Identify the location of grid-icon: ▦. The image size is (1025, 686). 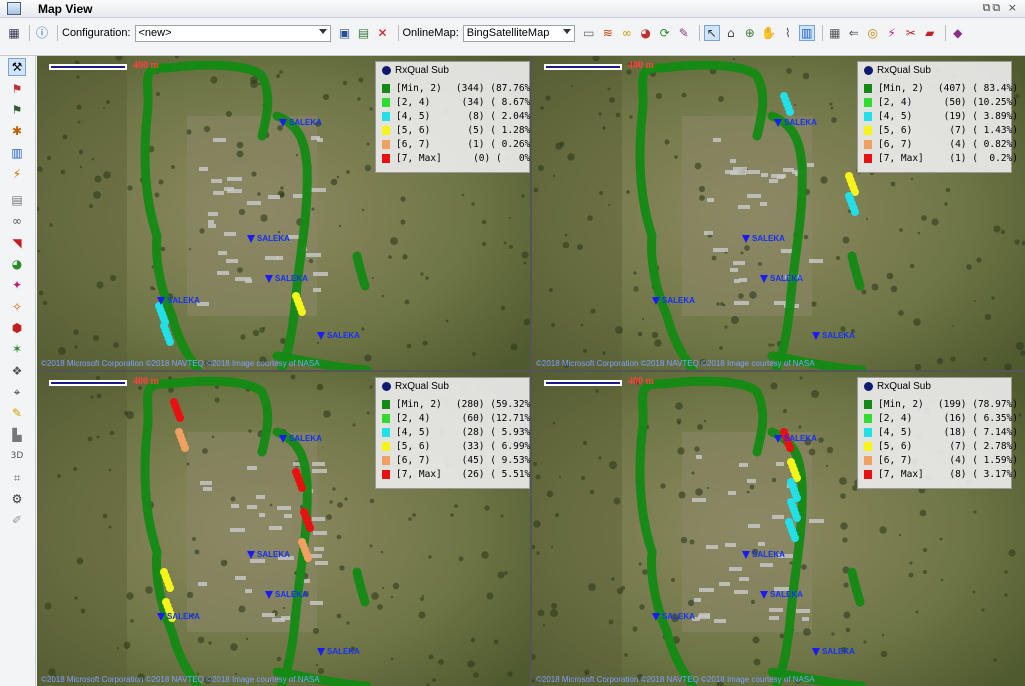
(835, 33).